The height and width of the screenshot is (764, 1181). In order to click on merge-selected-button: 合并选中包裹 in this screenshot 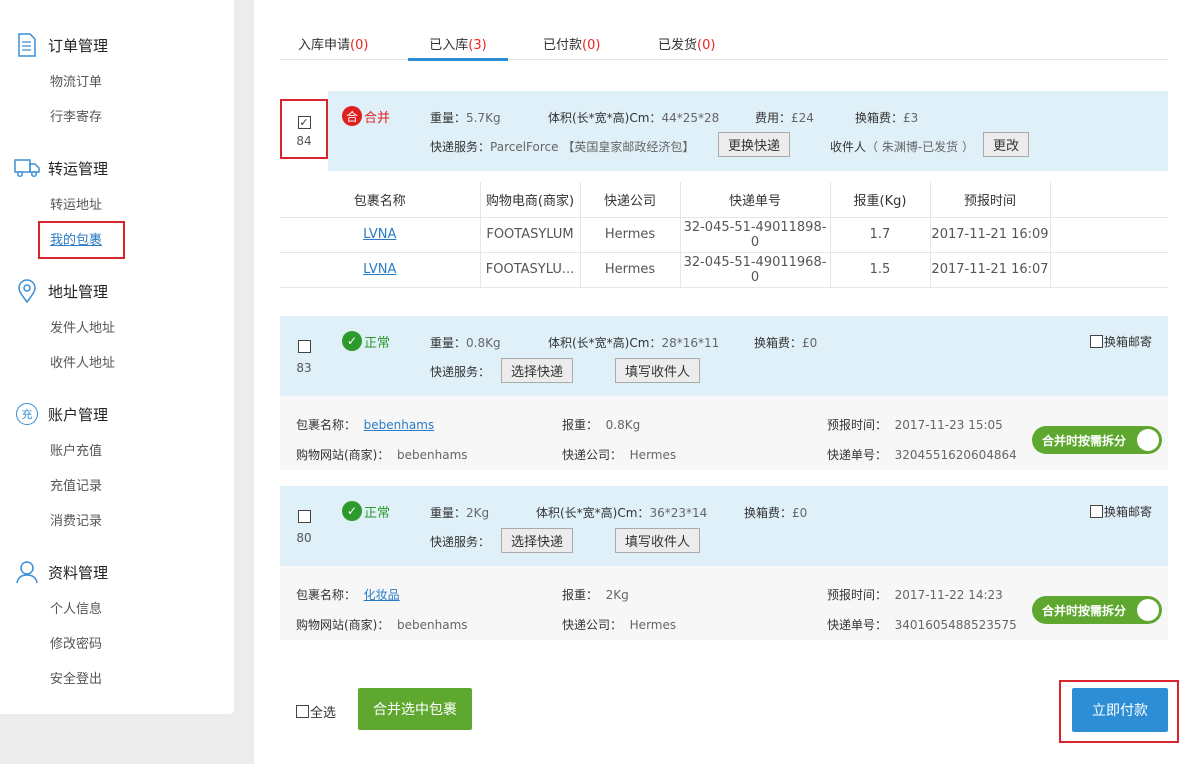, I will do `click(415, 709)`.